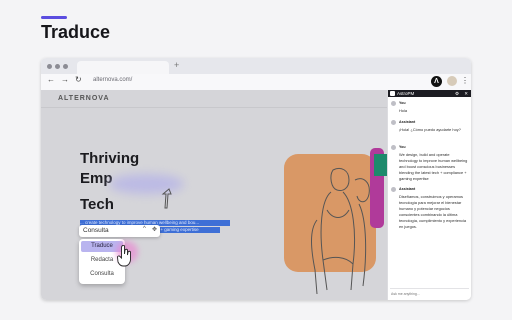 The image size is (512, 320). I want to click on window-dot-close, so click(49, 66).